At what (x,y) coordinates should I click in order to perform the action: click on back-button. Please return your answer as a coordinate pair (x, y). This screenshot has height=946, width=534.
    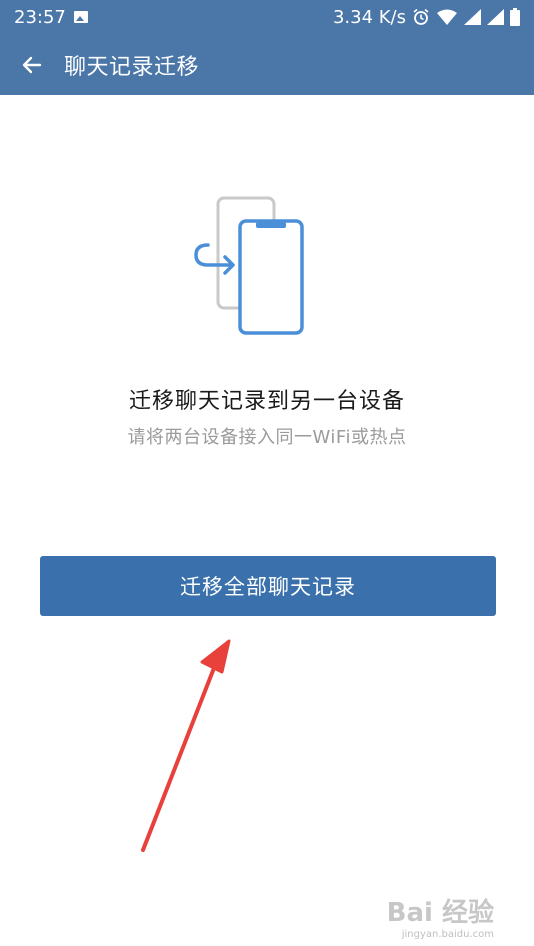
    Looking at the image, I should click on (32, 64).